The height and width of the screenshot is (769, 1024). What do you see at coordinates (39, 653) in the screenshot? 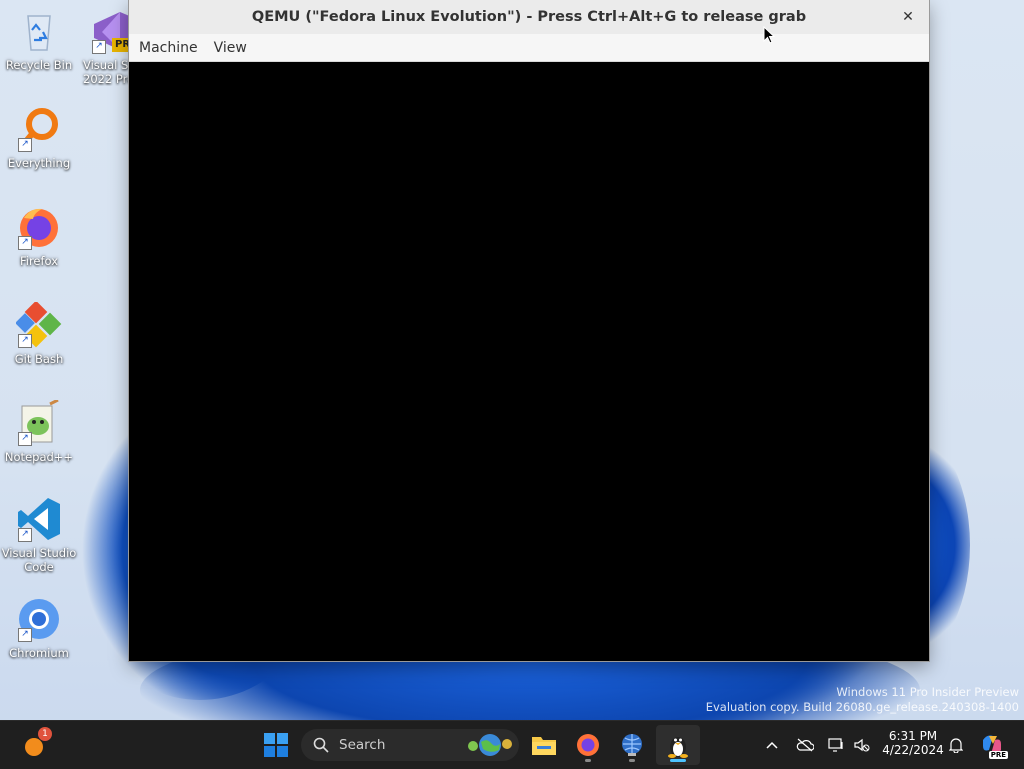
I see `desktop-icon-label: Chromium` at bounding box center [39, 653].